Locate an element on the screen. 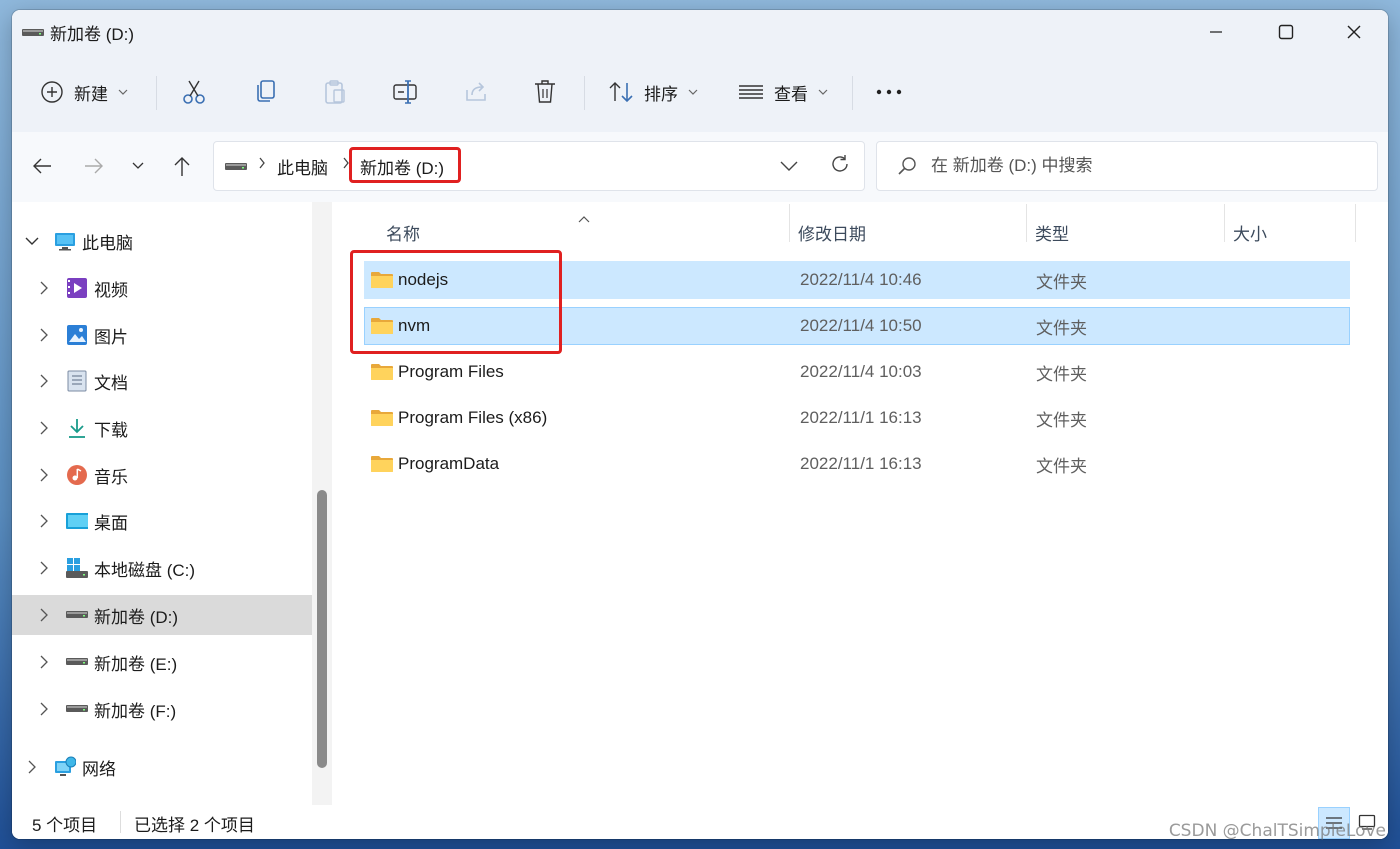 The image size is (1400, 849). breadcrumb-drive-d: 新加卷 (D:) is located at coordinates (402, 166).